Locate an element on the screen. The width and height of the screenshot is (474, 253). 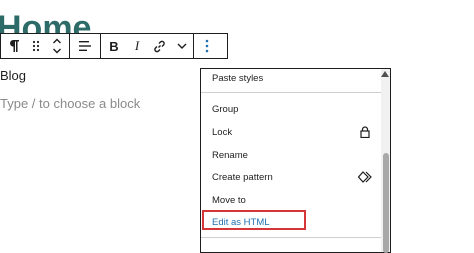
menu-item-lock: Lock is located at coordinates (222, 132).